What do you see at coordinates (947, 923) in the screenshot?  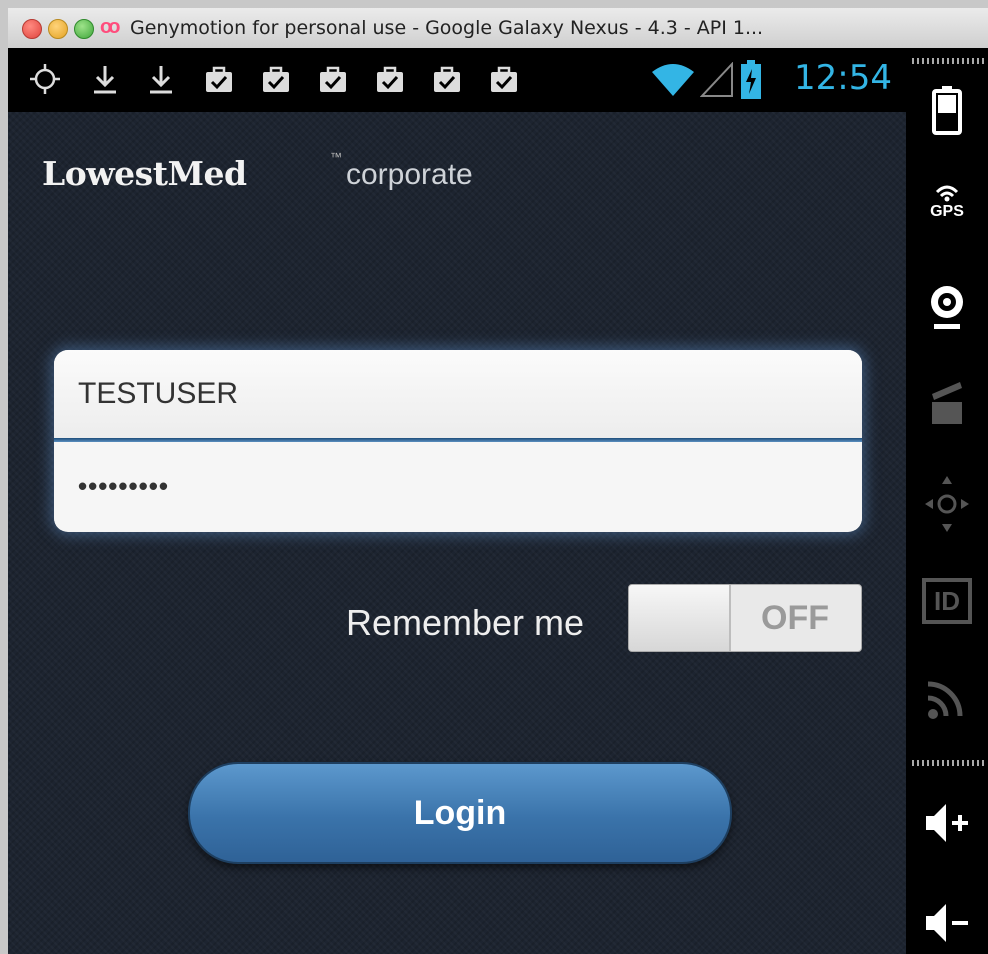 I see `volume-down-icon` at bounding box center [947, 923].